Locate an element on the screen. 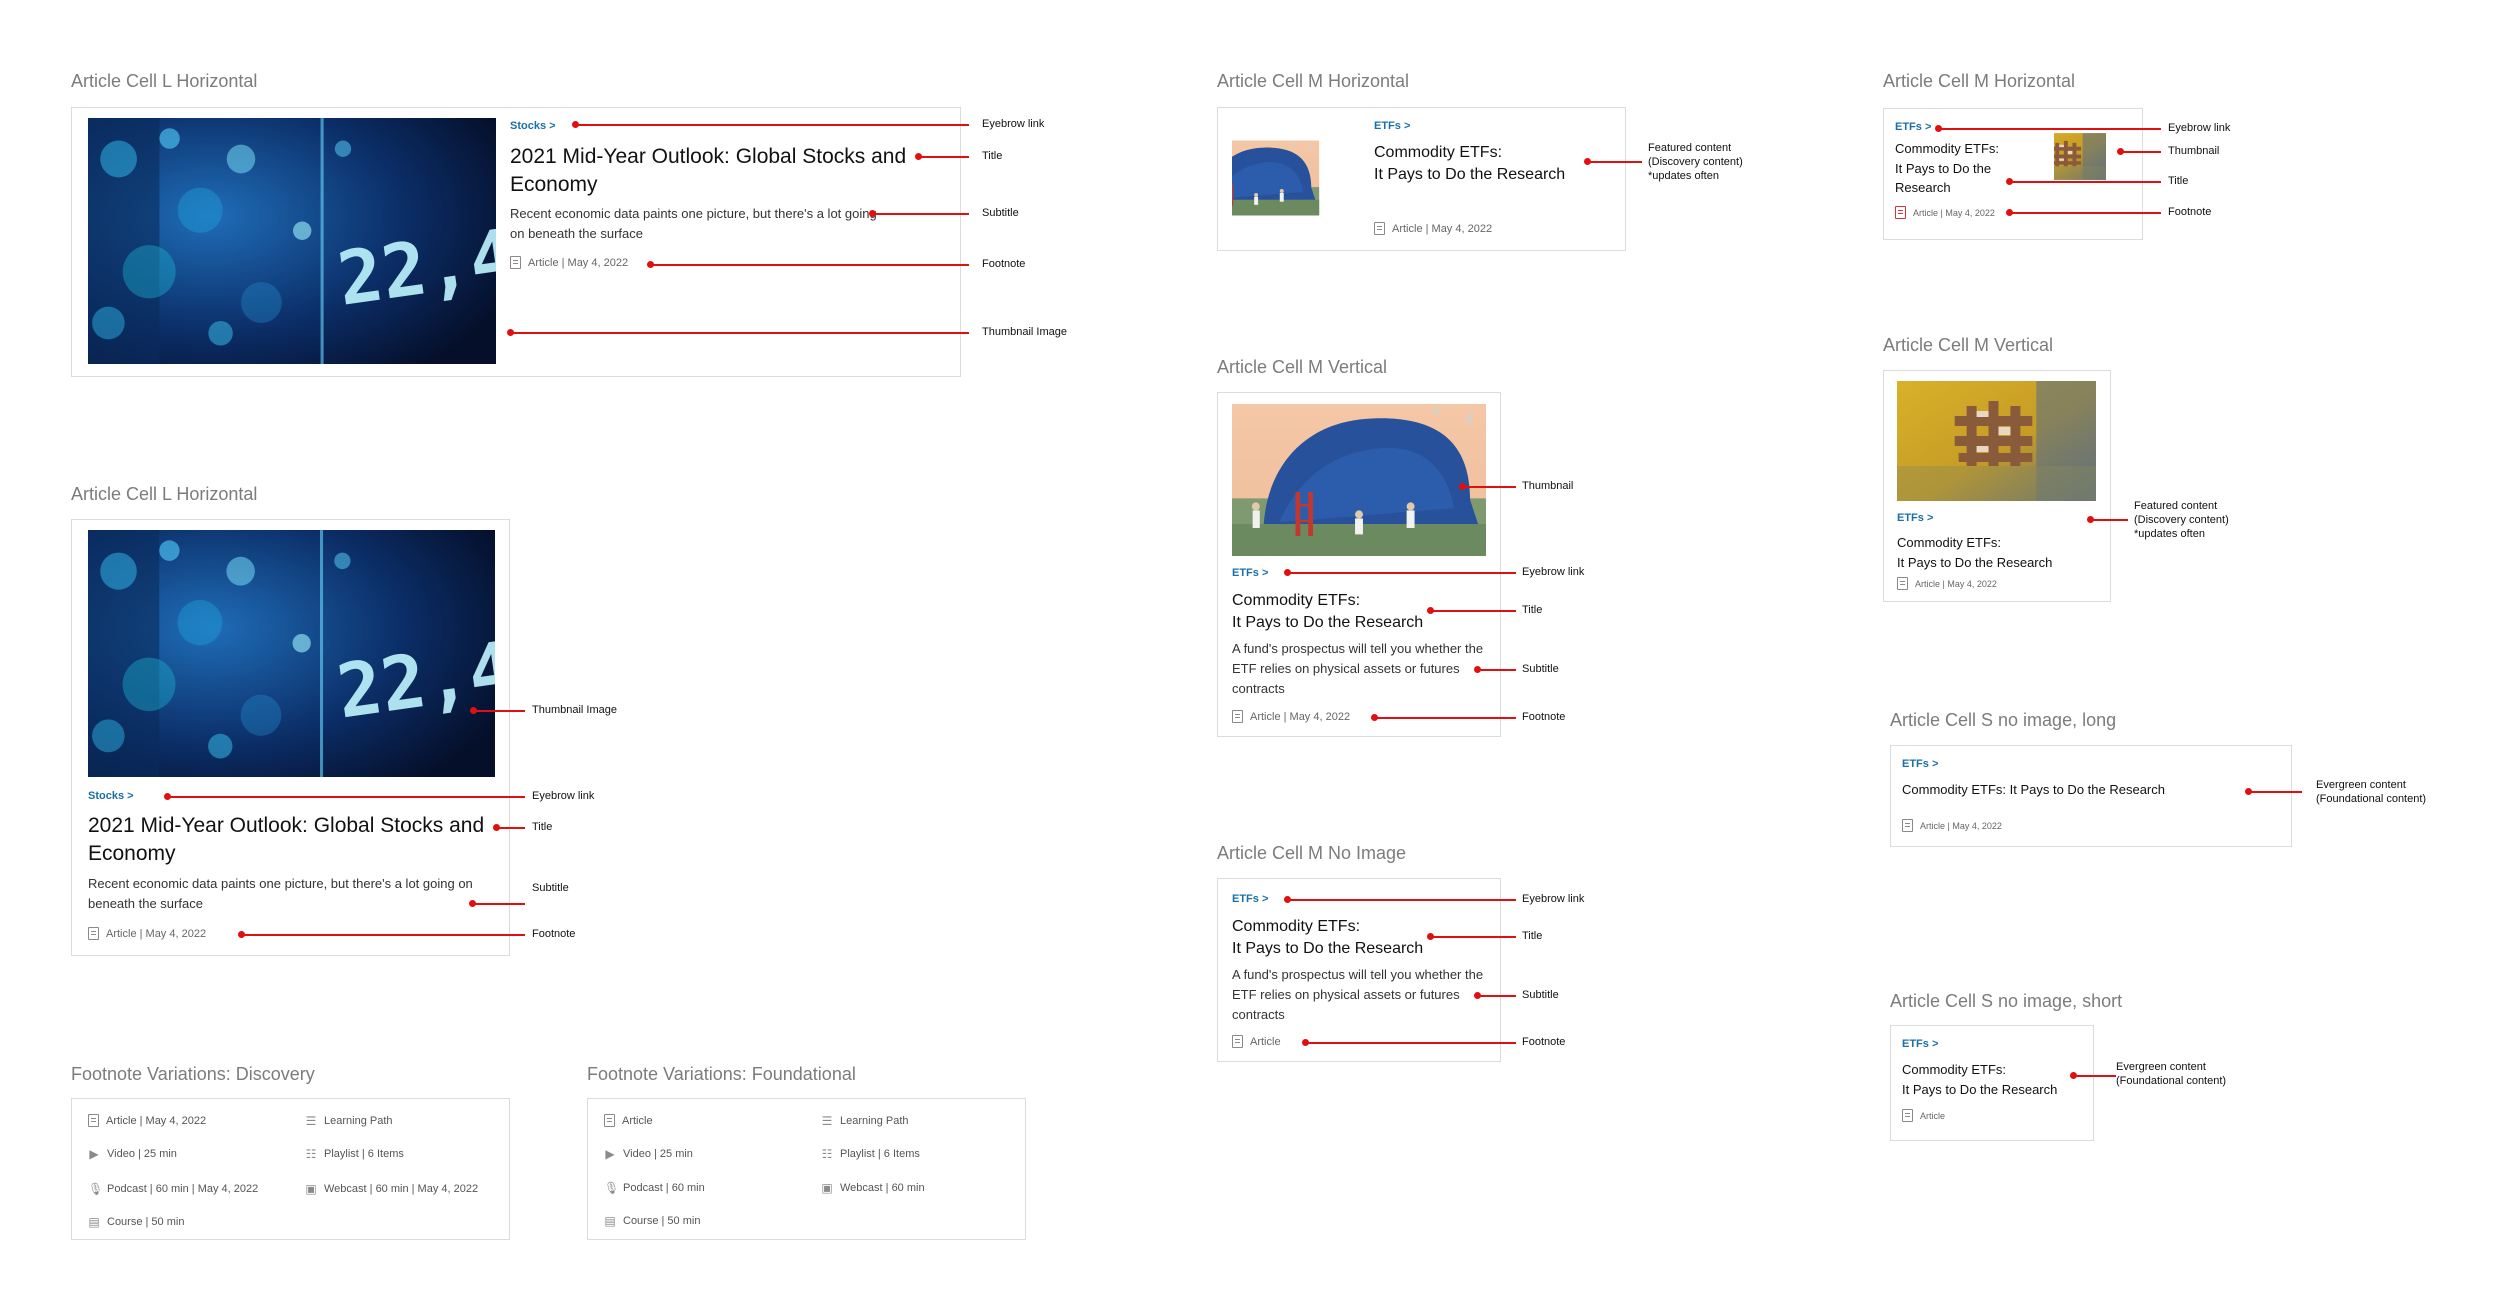 The width and height of the screenshot is (2500, 1307). playlist-icon: ☷ is located at coordinates (827, 1154).